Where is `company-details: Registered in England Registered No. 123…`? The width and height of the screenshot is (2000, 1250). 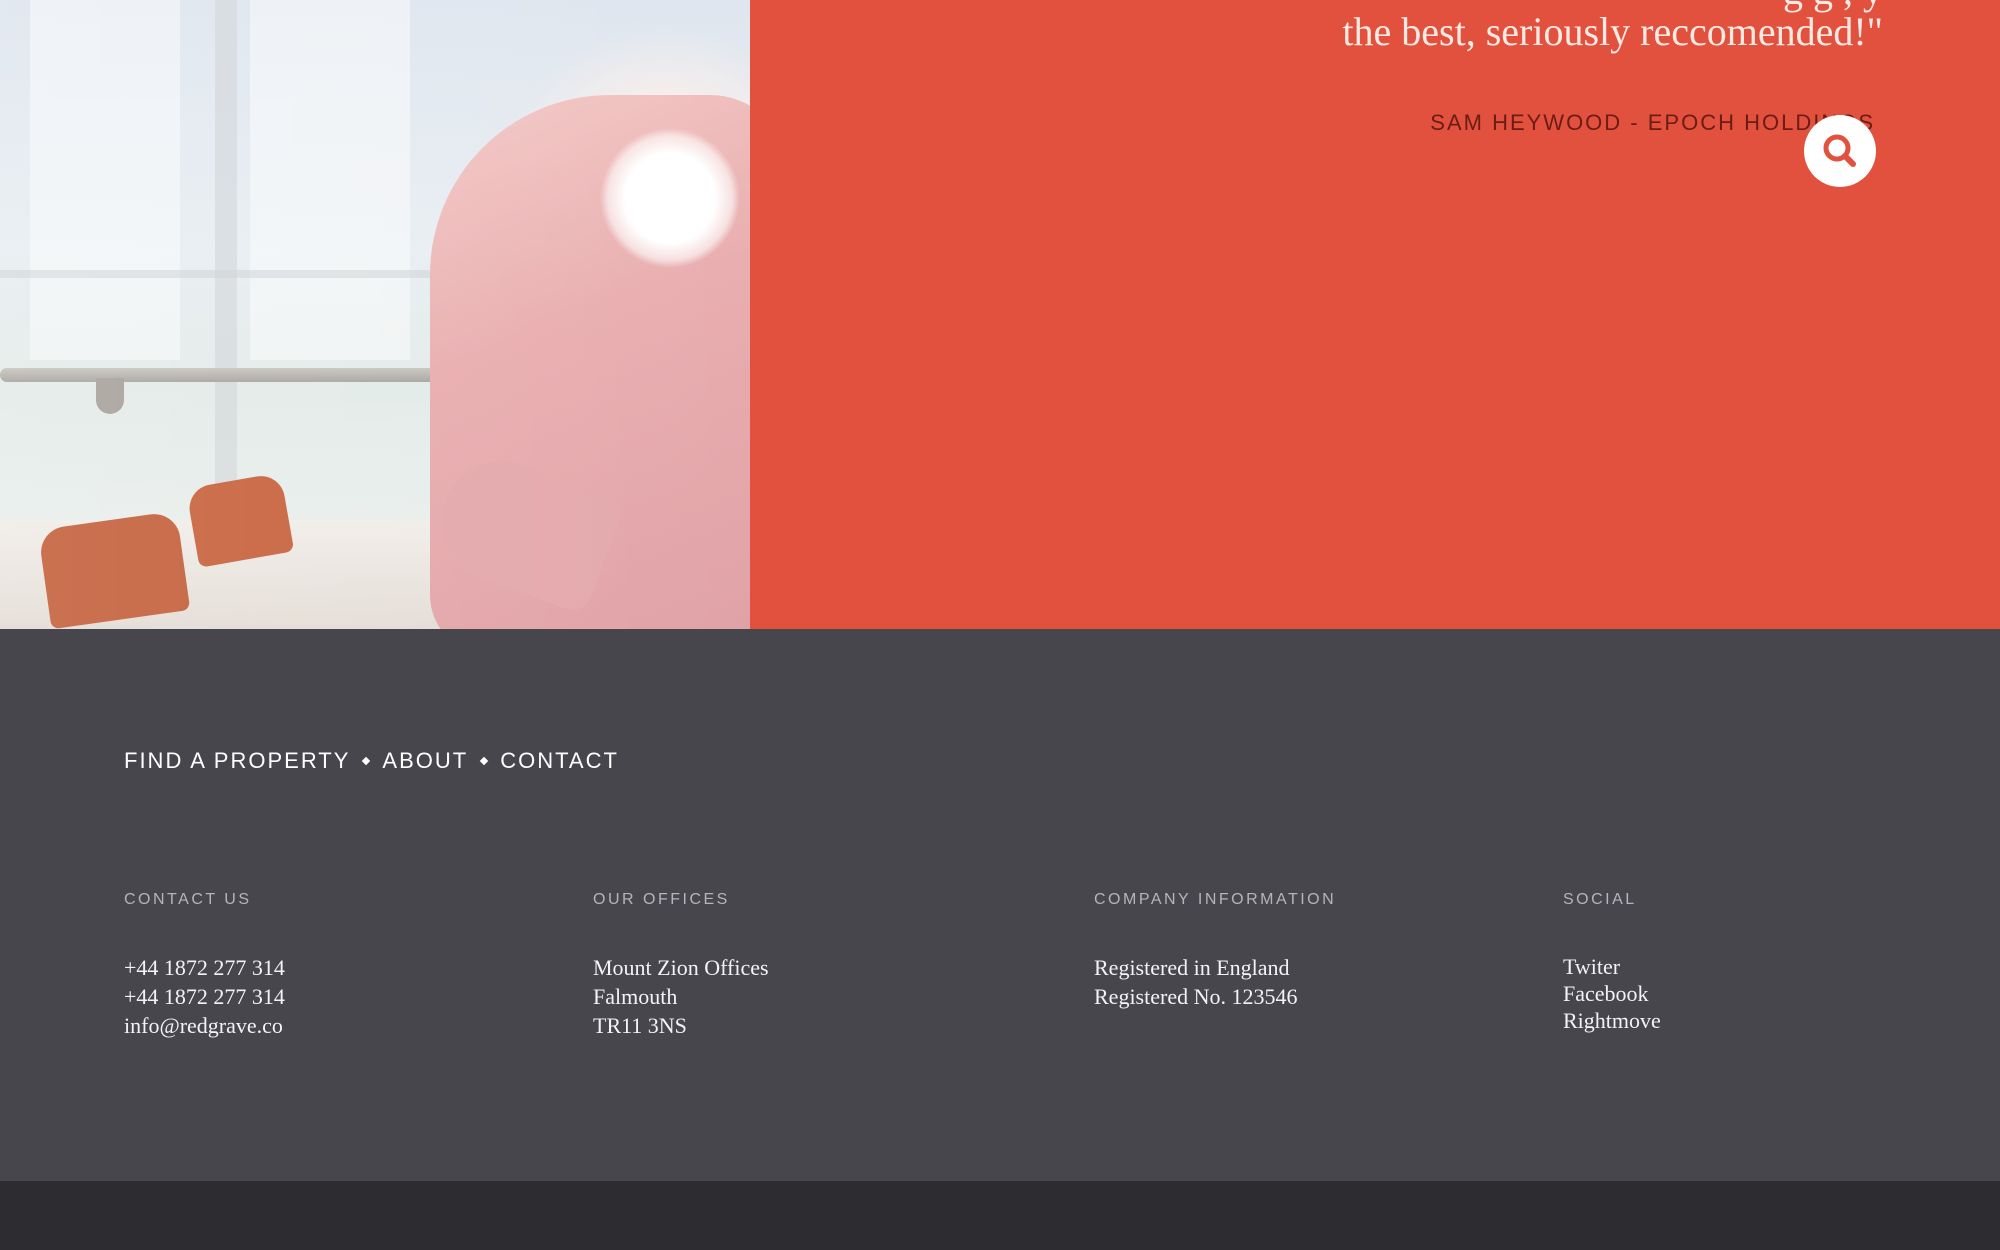
company-details: Registered in England Registered No. 123… is located at coordinates (1215, 982).